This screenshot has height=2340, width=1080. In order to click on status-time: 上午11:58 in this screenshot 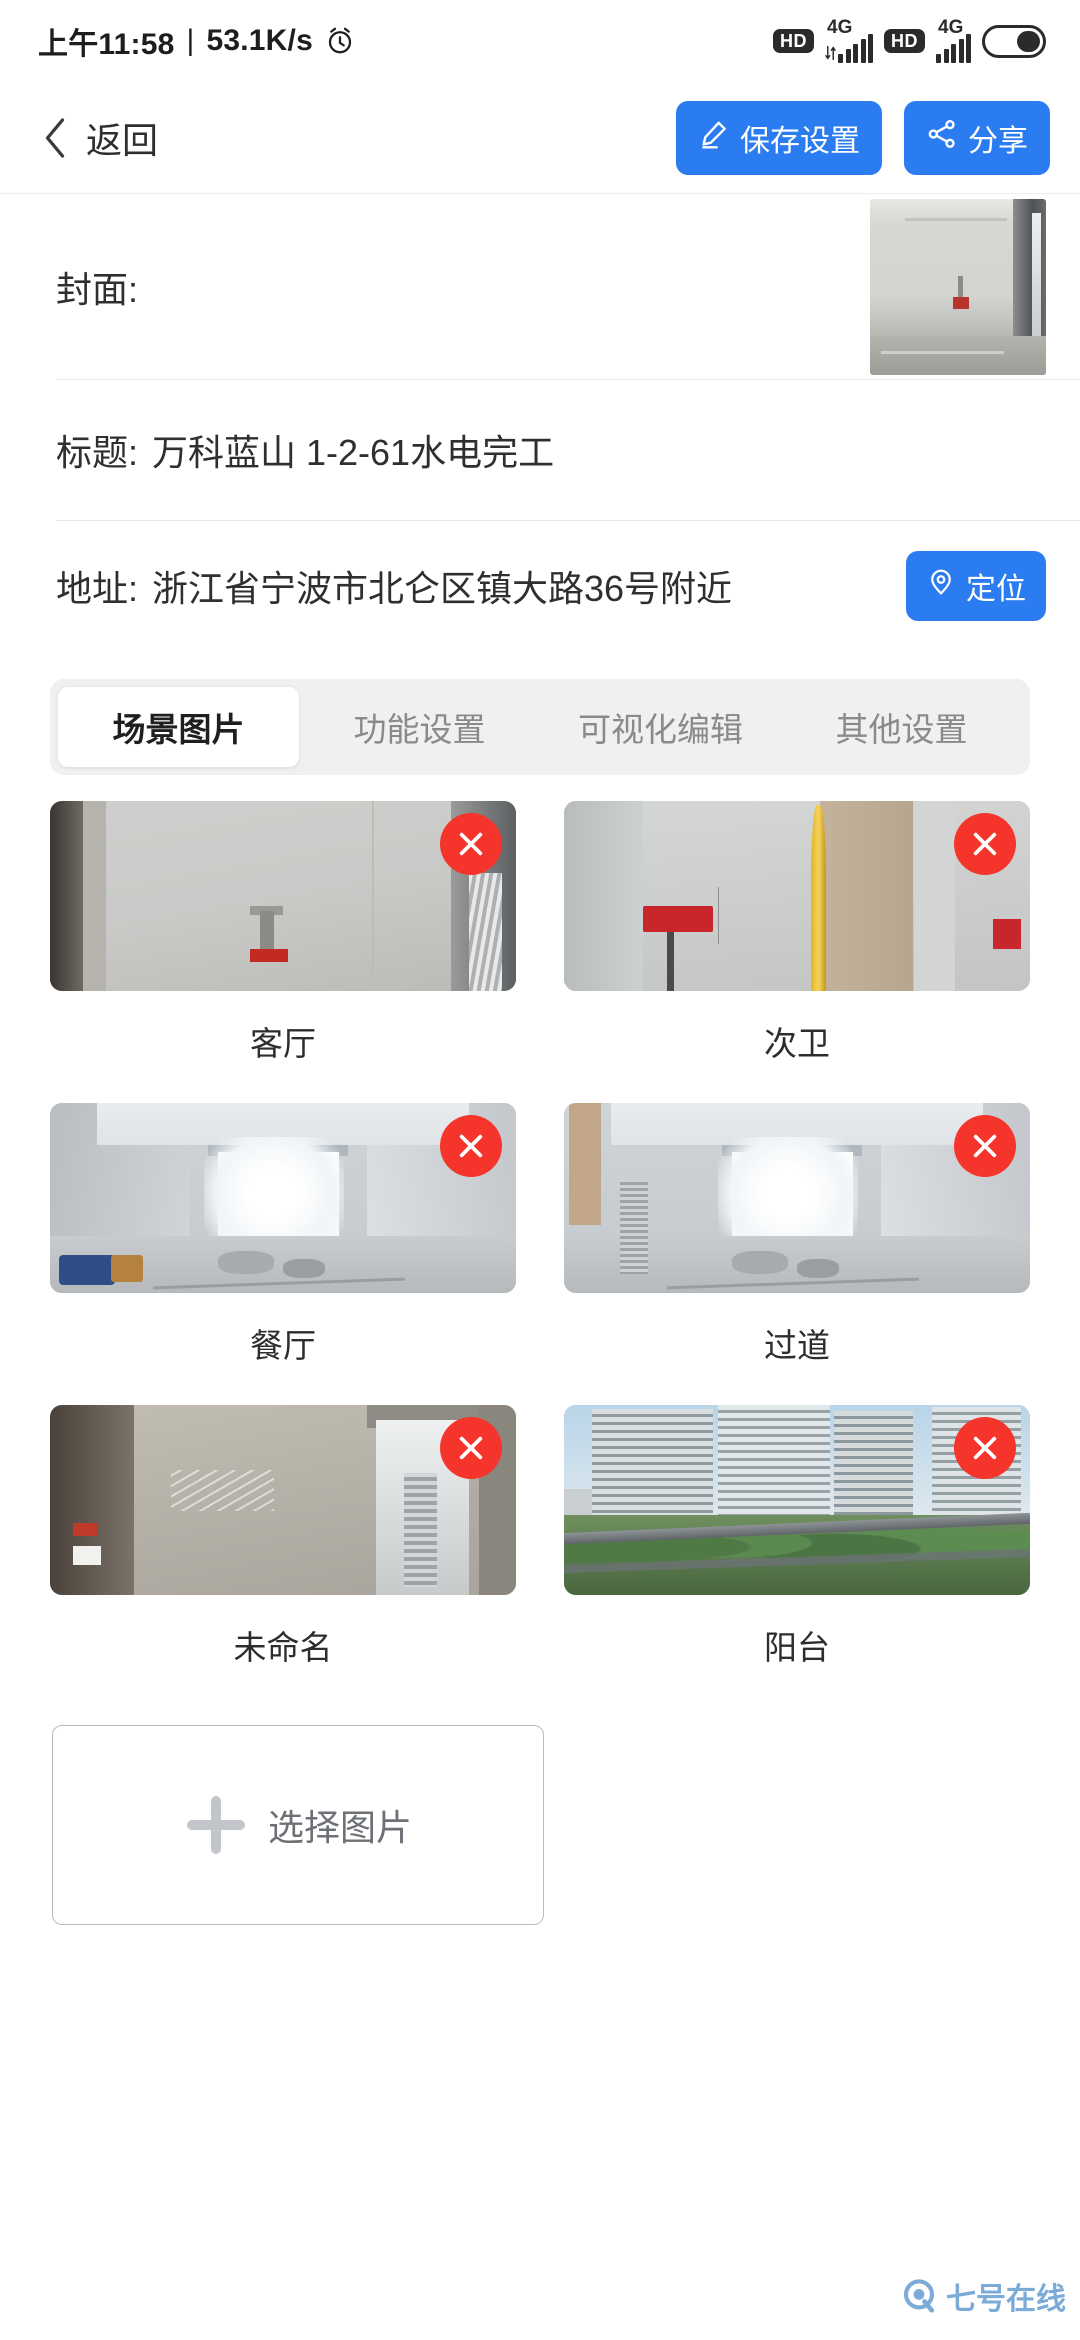, I will do `click(106, 44)`.